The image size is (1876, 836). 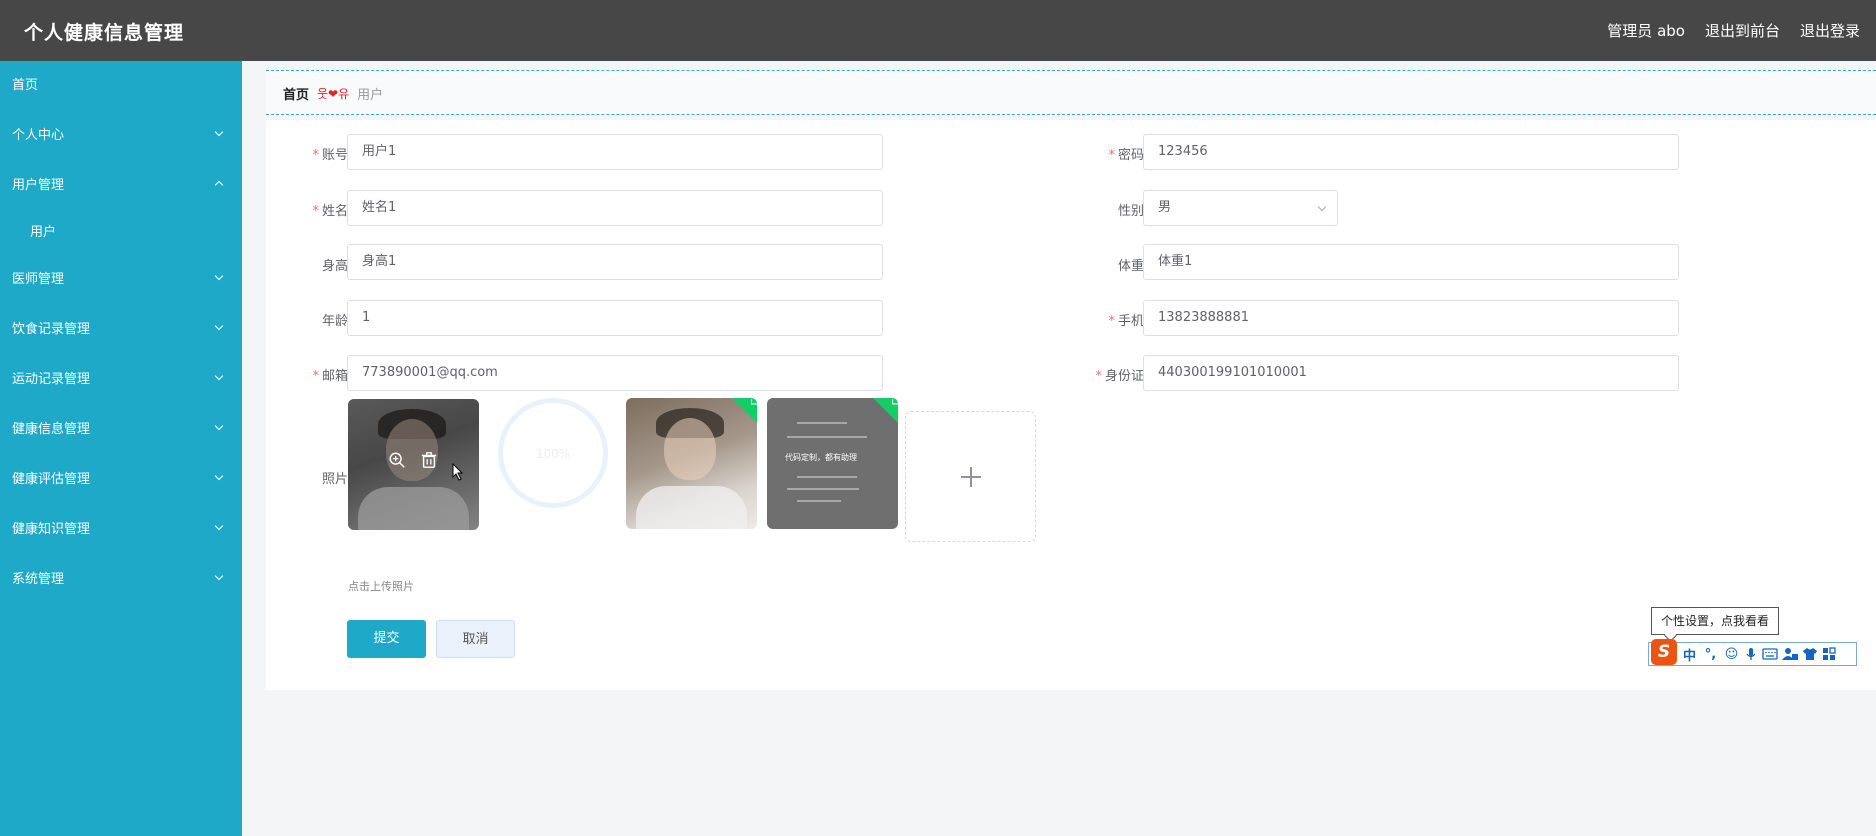 What do you see at coordinates (121, 280) in the screenshot?
I see `sidebar-item-doctor-management: 医师管理` at bounding box center [121, 280].